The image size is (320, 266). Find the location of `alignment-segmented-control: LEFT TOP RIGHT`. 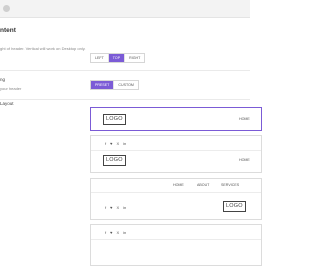

alignment-segmented-control: LEFT TOP RIGHT is located at coordinates (118, 58).